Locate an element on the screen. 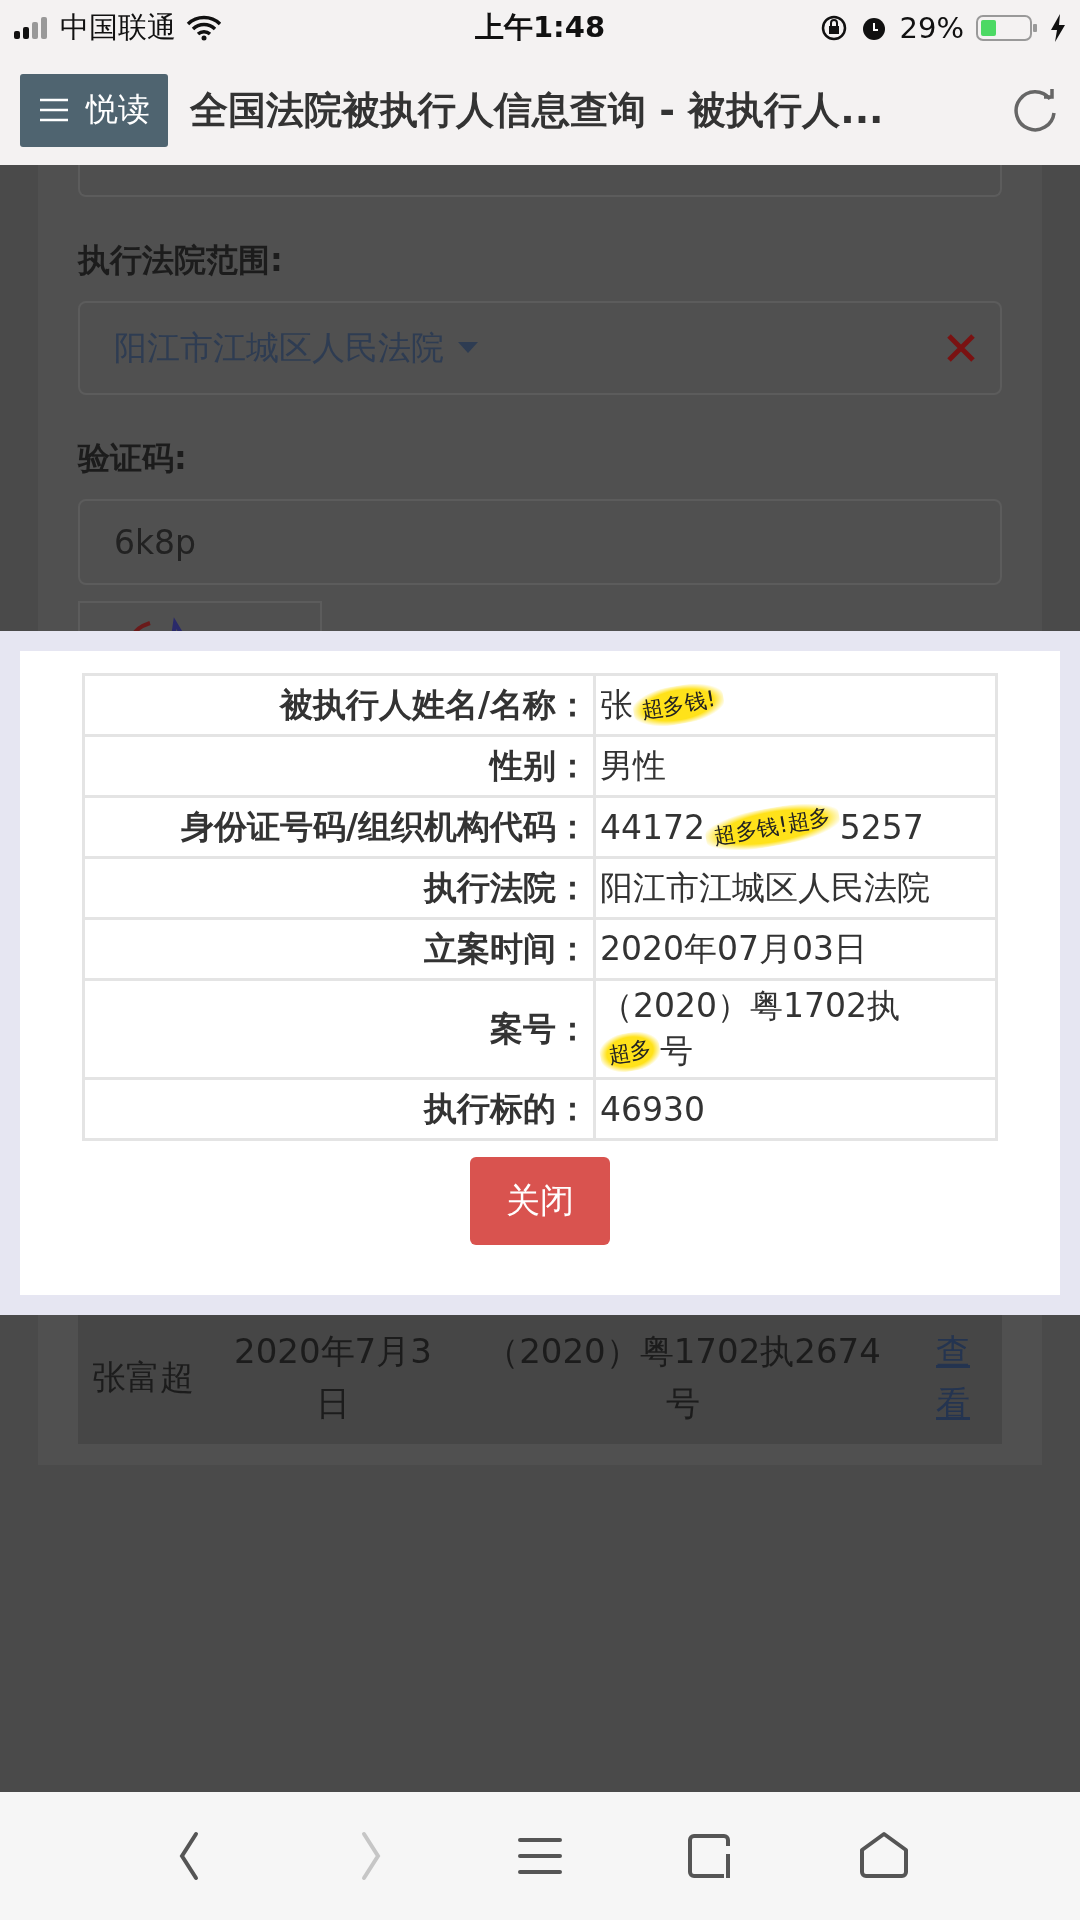 Image resolution: width=1080 pixels, height=1920 pixels. field-value: 2020年07月03日 is located at coordinates (733, 948).